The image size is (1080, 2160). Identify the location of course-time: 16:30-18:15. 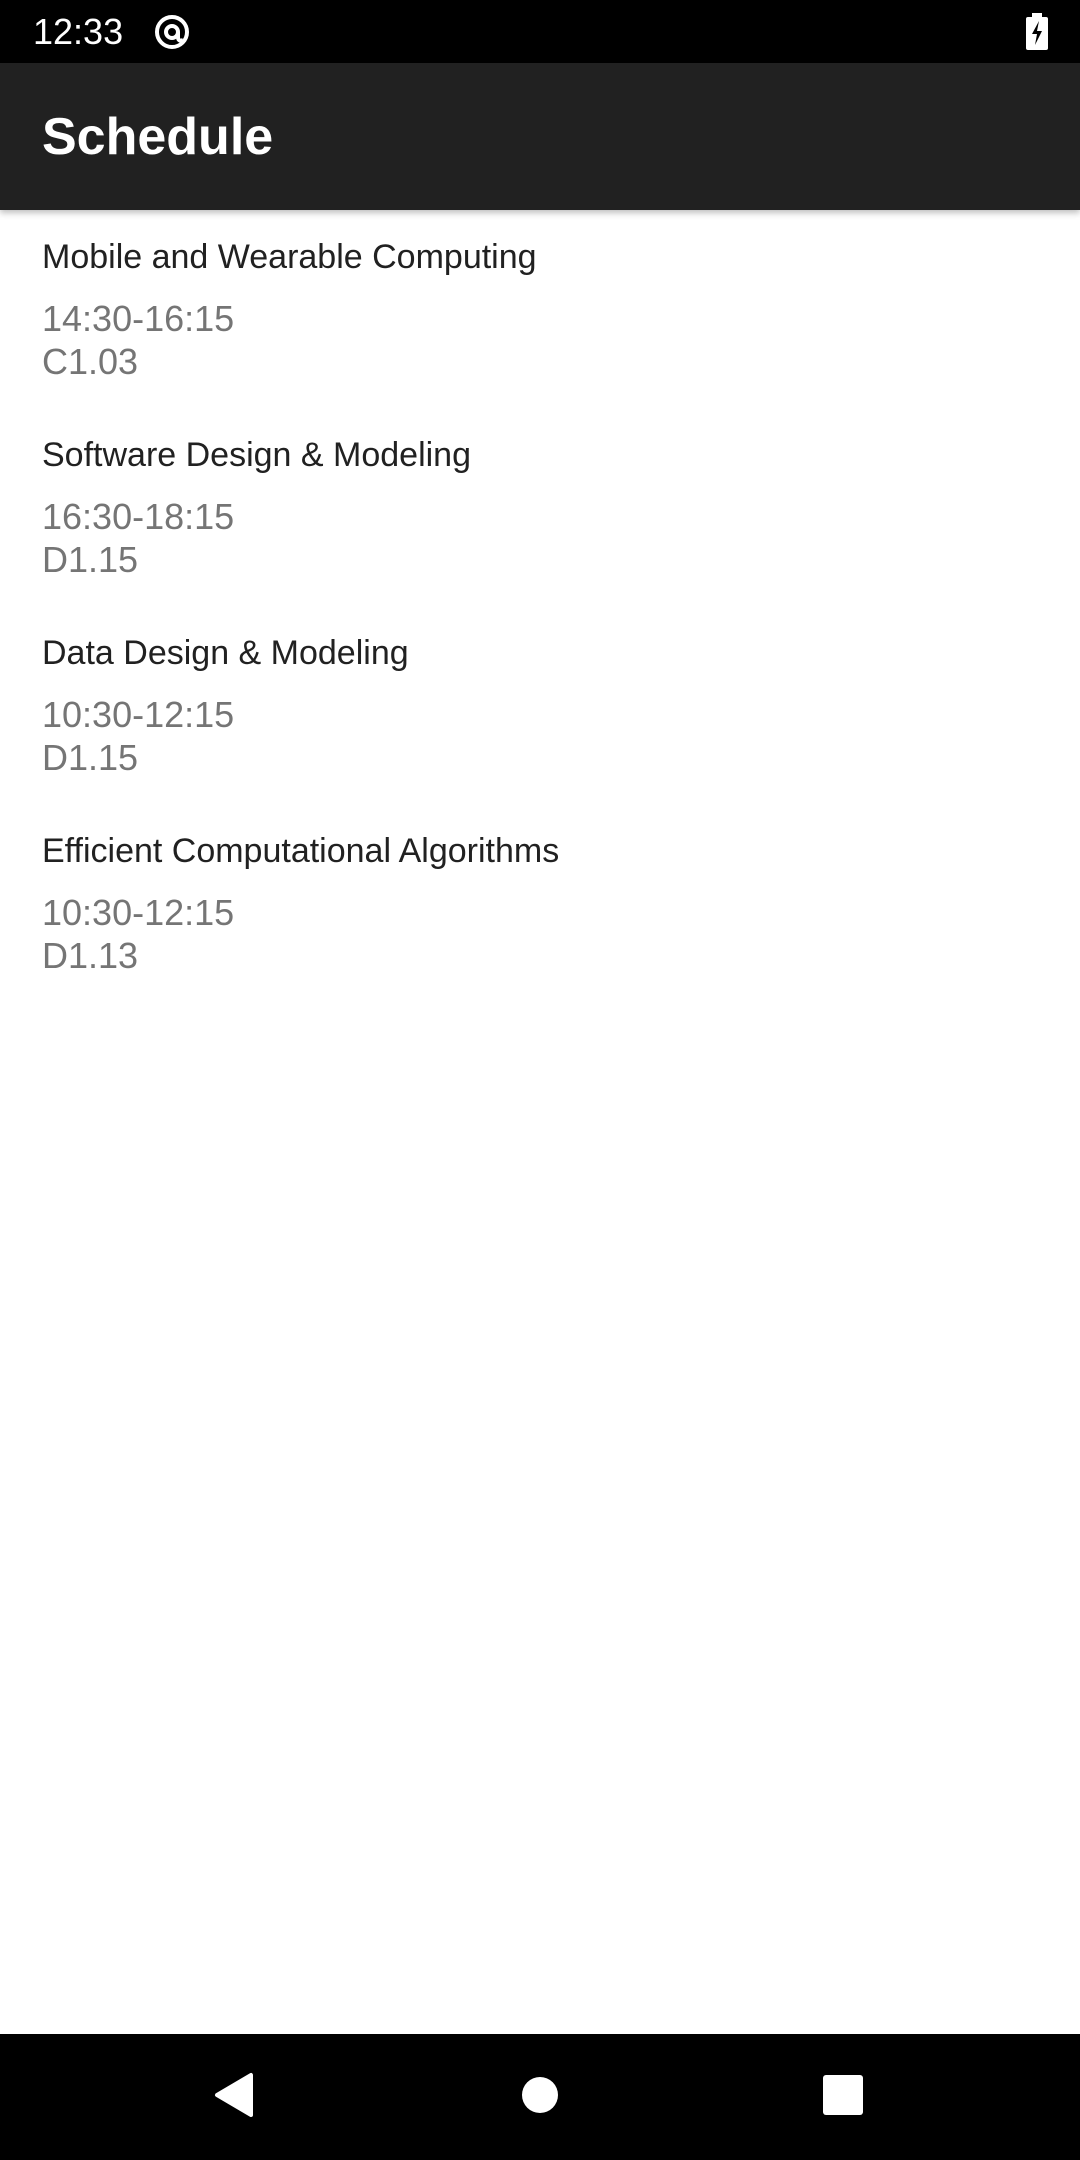
(138, 516).